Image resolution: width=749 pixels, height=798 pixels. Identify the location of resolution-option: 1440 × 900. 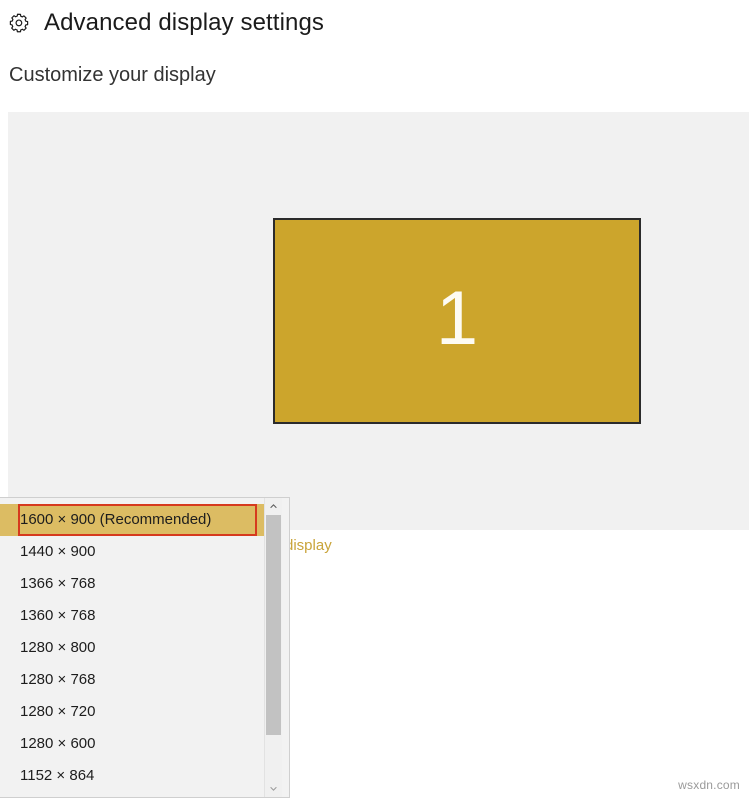
(135, 552).